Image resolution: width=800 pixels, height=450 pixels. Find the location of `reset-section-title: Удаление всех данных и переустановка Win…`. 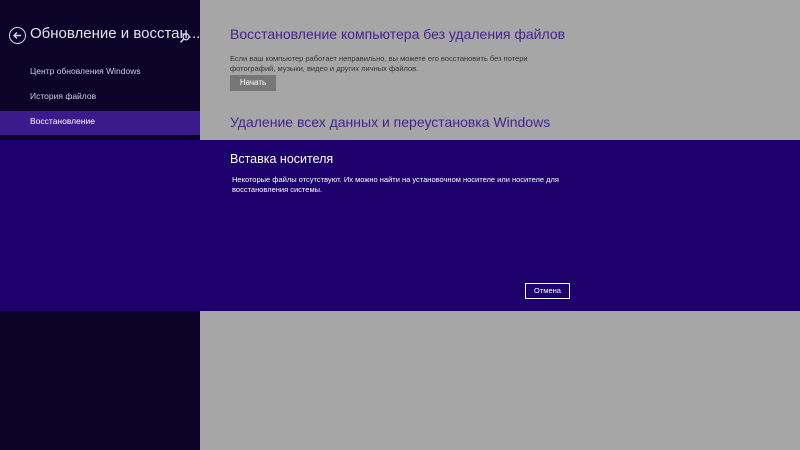

reset-section-title: Удаление всех данных и переустановка Win… is located at coordinates (390, 122).